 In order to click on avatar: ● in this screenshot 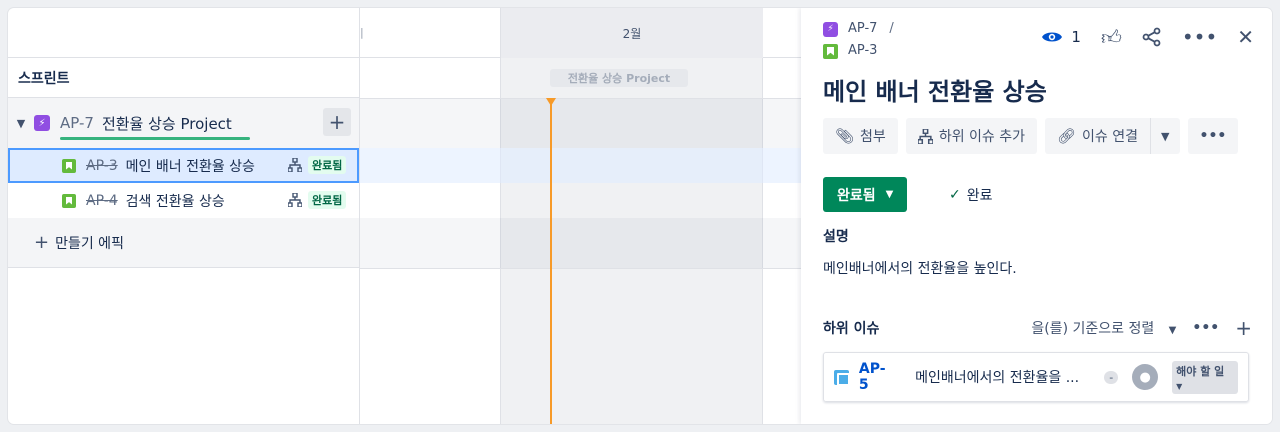, I will do `click(1145, 377)`.